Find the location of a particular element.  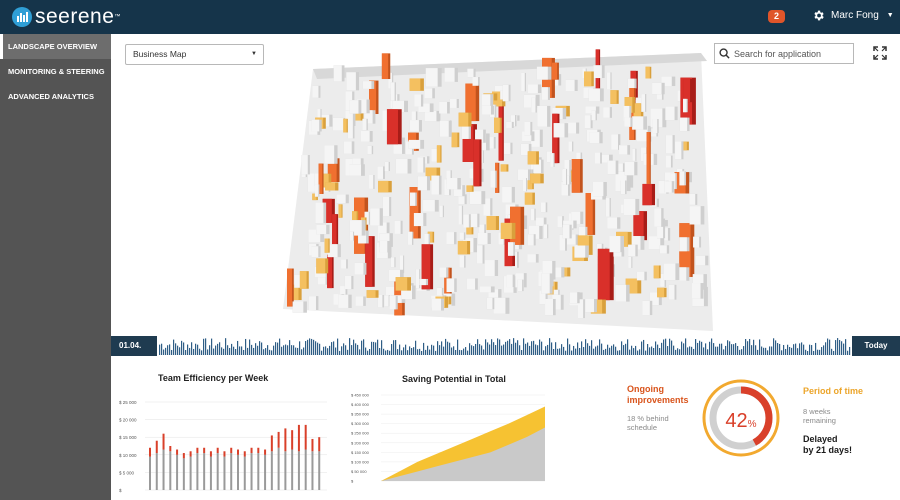

period-label: Period of time is located at coordinates (833, 391).